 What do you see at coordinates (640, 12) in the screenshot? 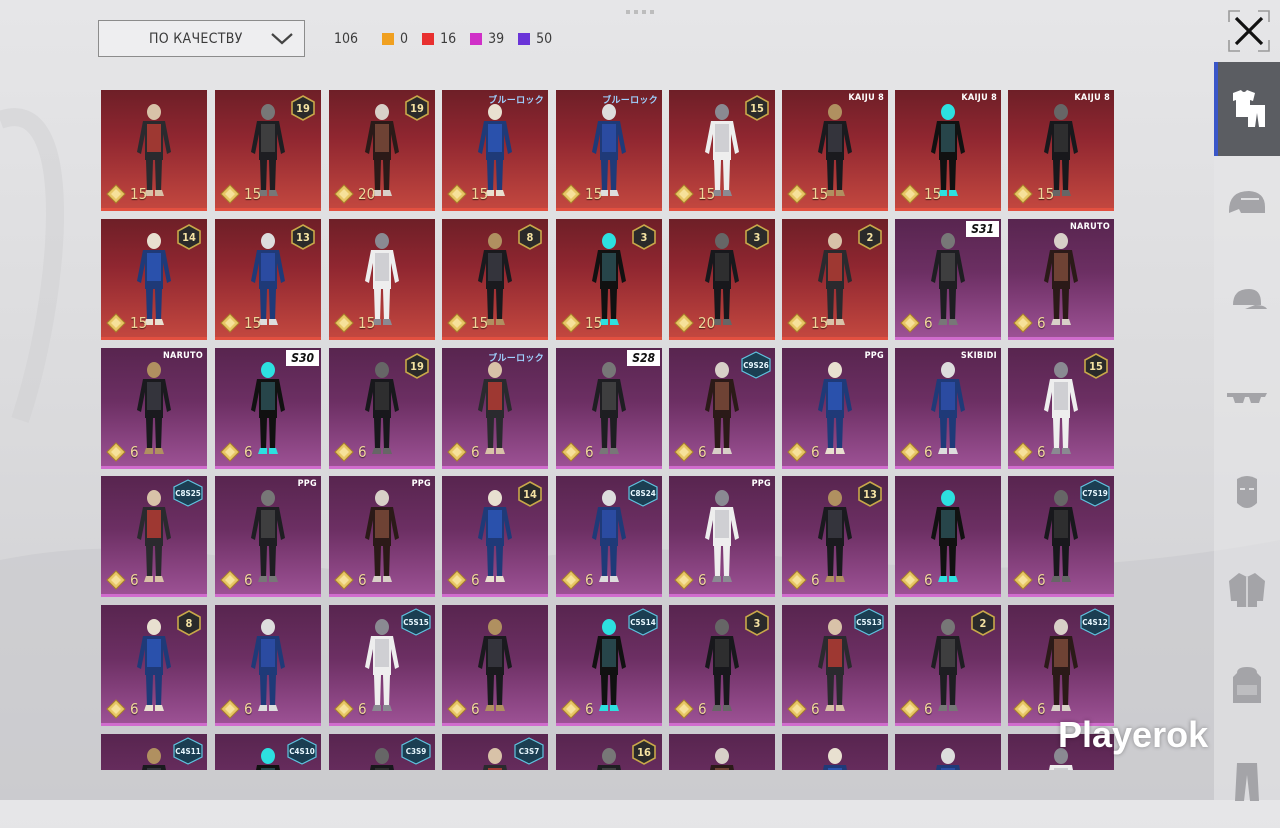
I see `drag-handle` at bounding box center [640, 12].